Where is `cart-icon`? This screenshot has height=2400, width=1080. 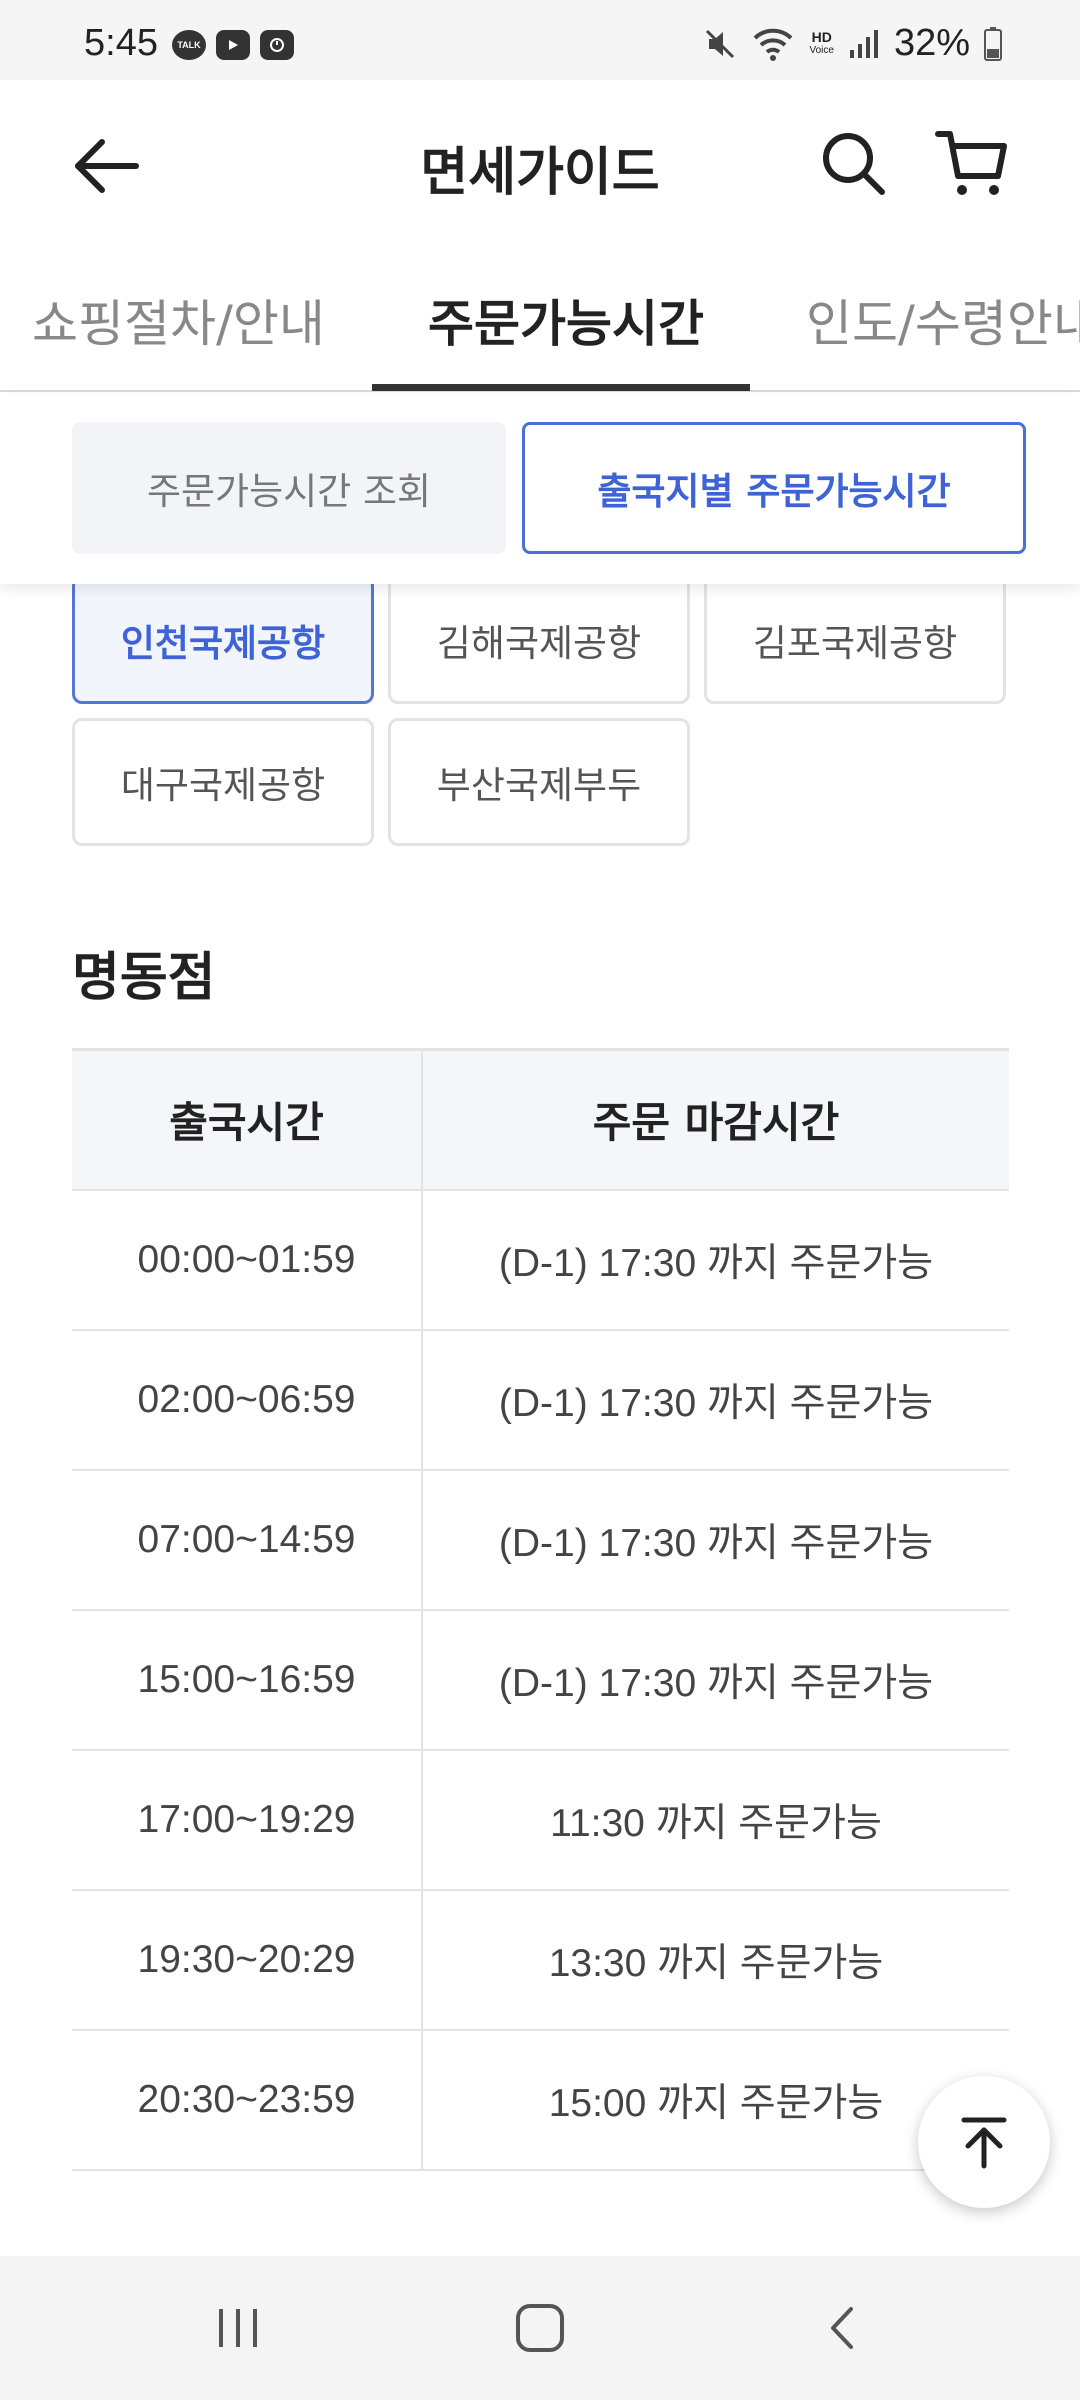
cart-icon is located at coordinates (971, 163).